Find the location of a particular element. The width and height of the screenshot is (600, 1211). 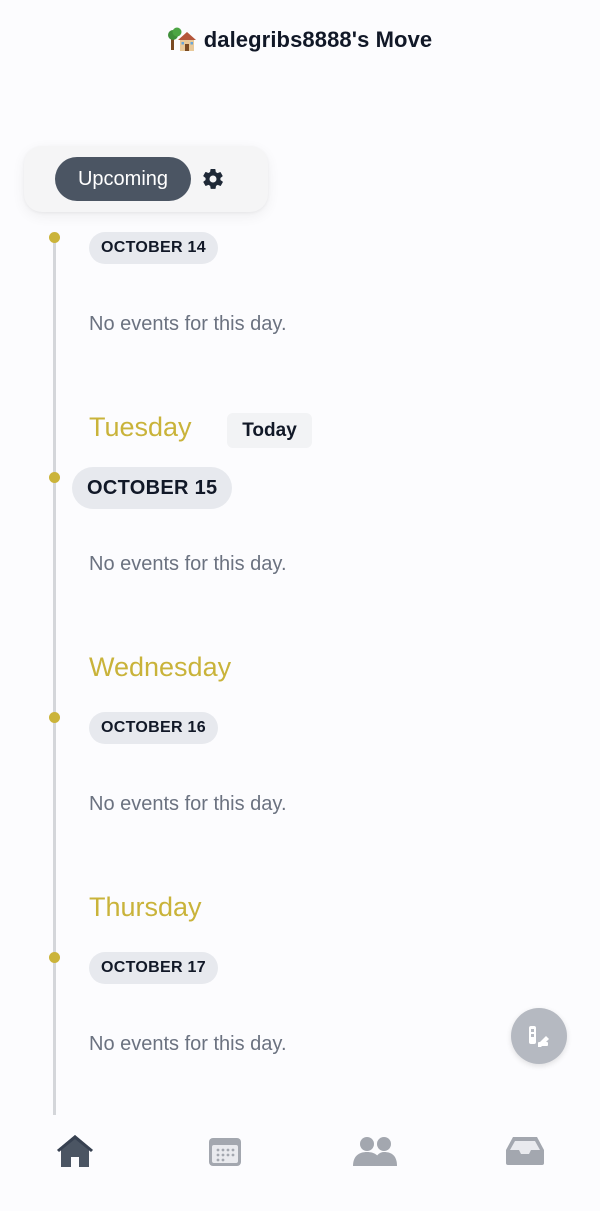

day-name: Tuesday is located at coordinates (140, 427).